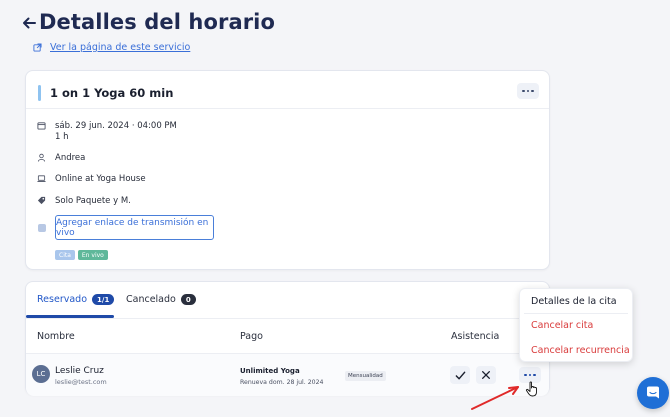  Describe the element at coordinates (81, 382) in the screenshot. I see `client-email: leslie@test.com` at that location.